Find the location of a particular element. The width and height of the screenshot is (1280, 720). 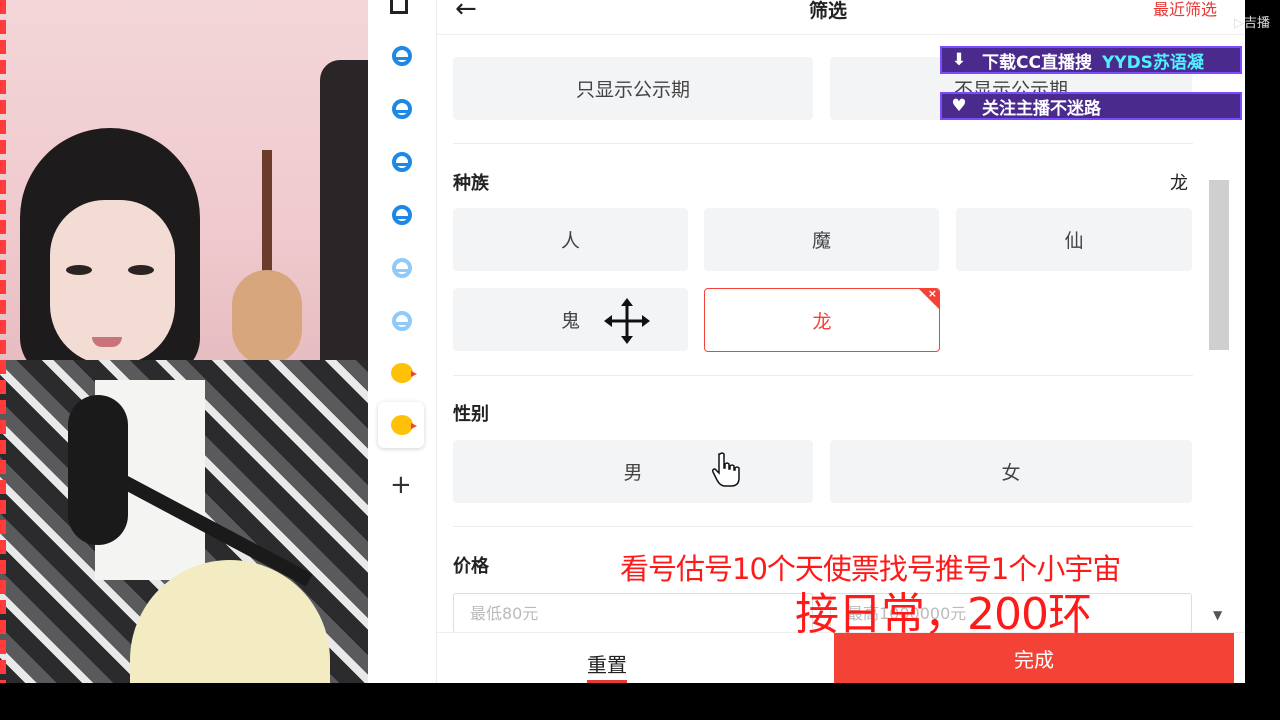

webcam-border is located at coordinates (3, 341).